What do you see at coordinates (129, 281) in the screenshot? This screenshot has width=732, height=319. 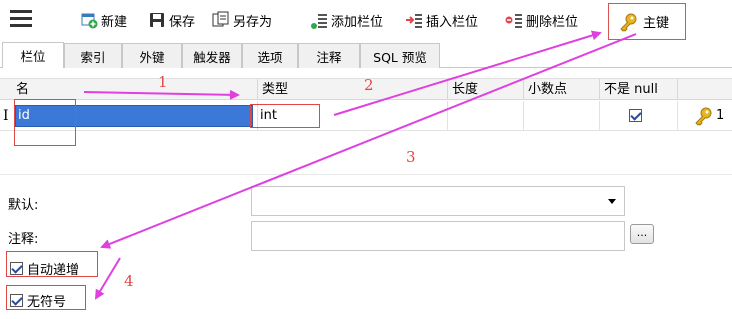 I see `annotation-number-4: 4` at bounding box center [129, 281].